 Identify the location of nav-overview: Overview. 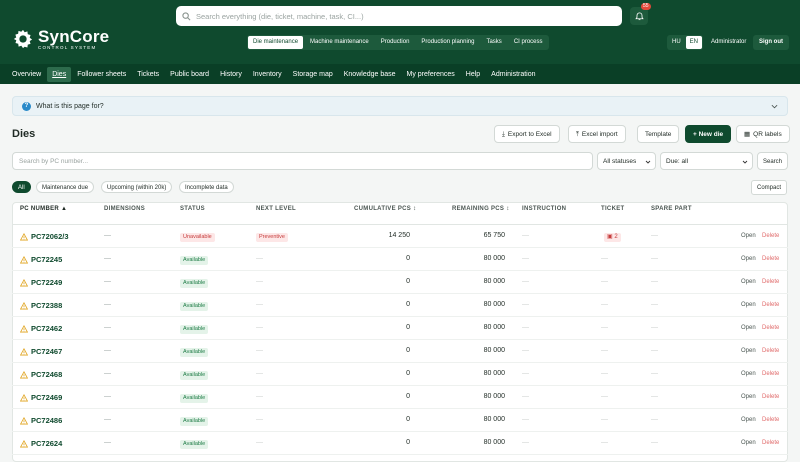
(26, 74).